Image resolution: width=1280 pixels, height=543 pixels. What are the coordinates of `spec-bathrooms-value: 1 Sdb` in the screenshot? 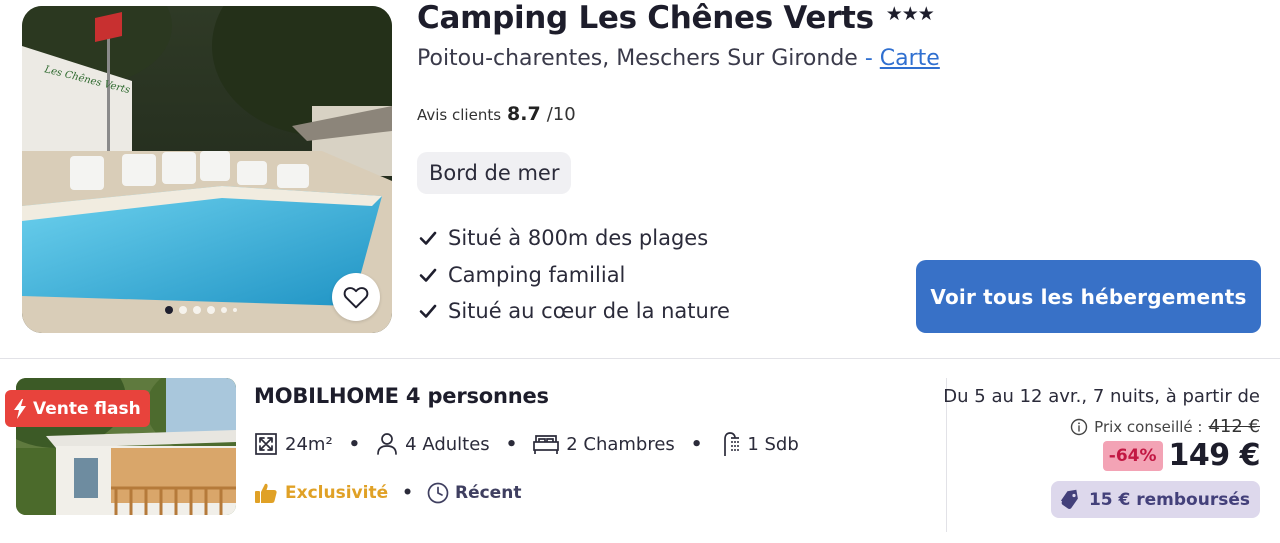 It's located at (773, 444).